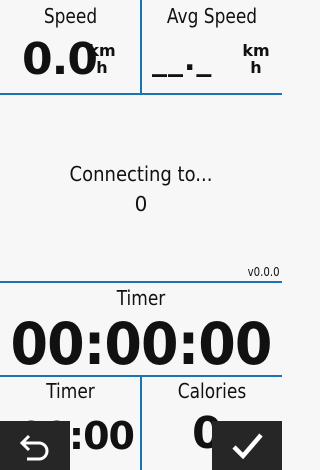 Image resolution: width=320 pixels, height=470 pixels. I want to click on version-text: v0.0.0, so click(264, 272).